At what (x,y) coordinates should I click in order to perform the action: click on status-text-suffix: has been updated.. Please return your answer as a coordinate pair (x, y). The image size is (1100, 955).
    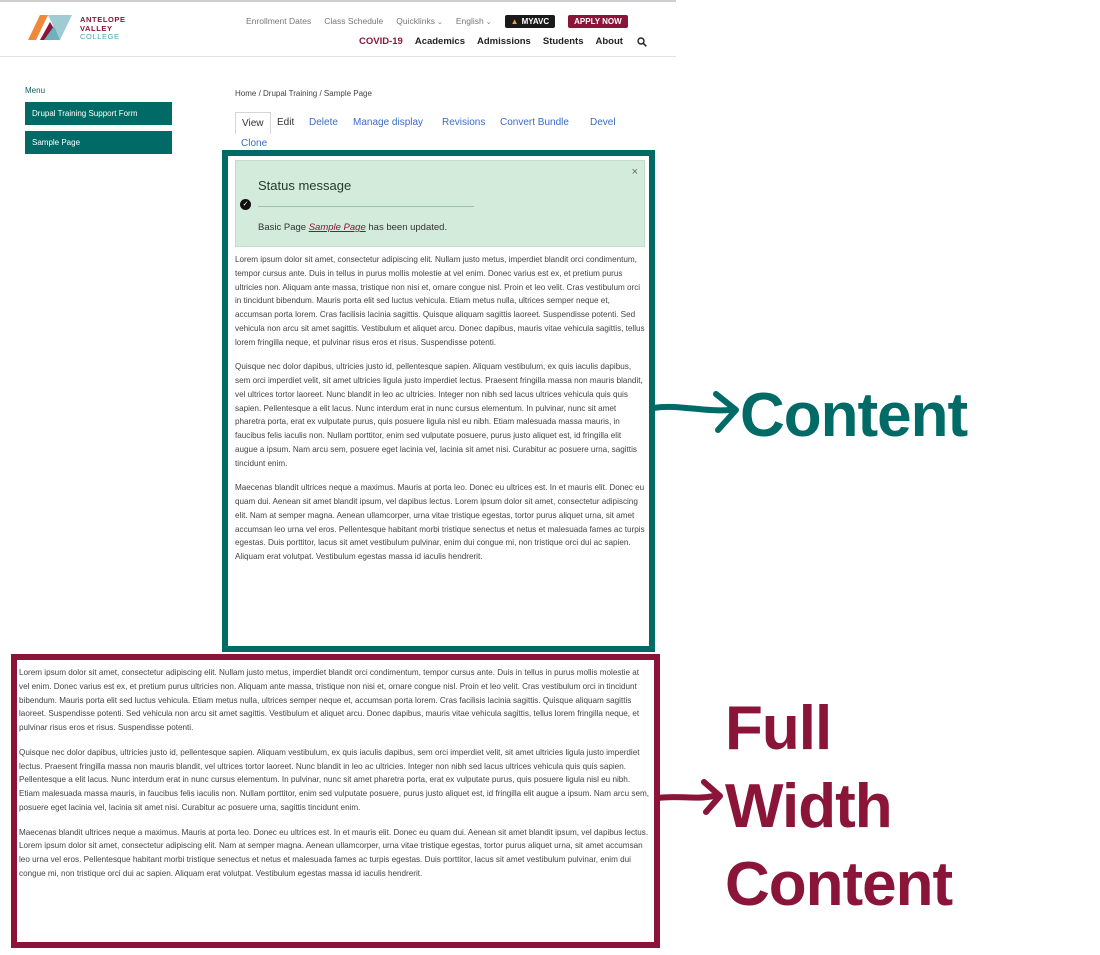
    Looking at the image, I should click on (406, 227).